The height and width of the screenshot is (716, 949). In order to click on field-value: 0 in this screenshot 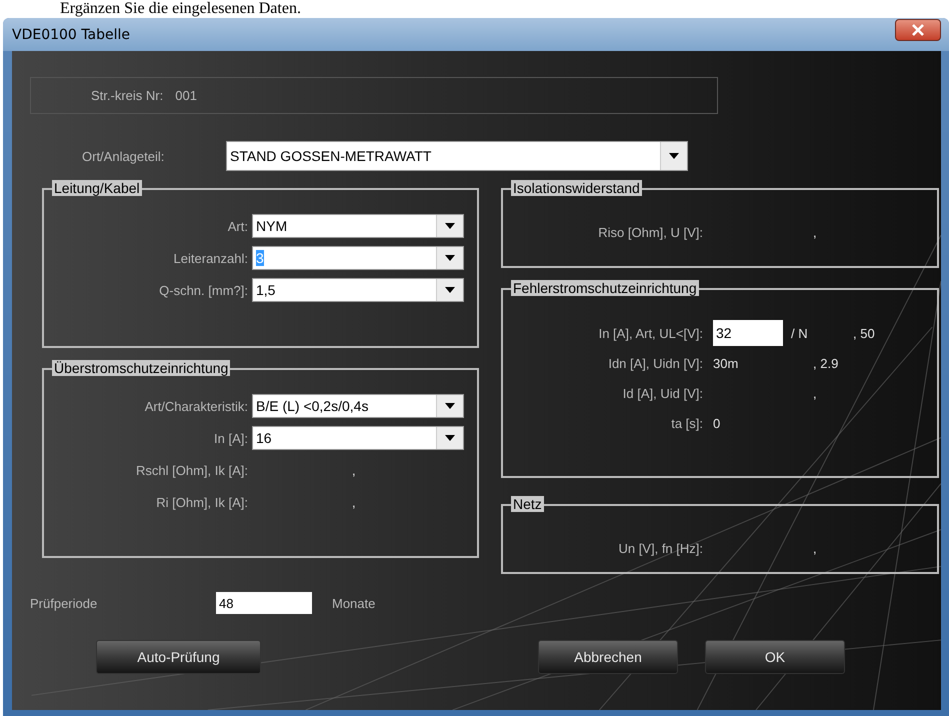, I will do `click(716, 423)`.